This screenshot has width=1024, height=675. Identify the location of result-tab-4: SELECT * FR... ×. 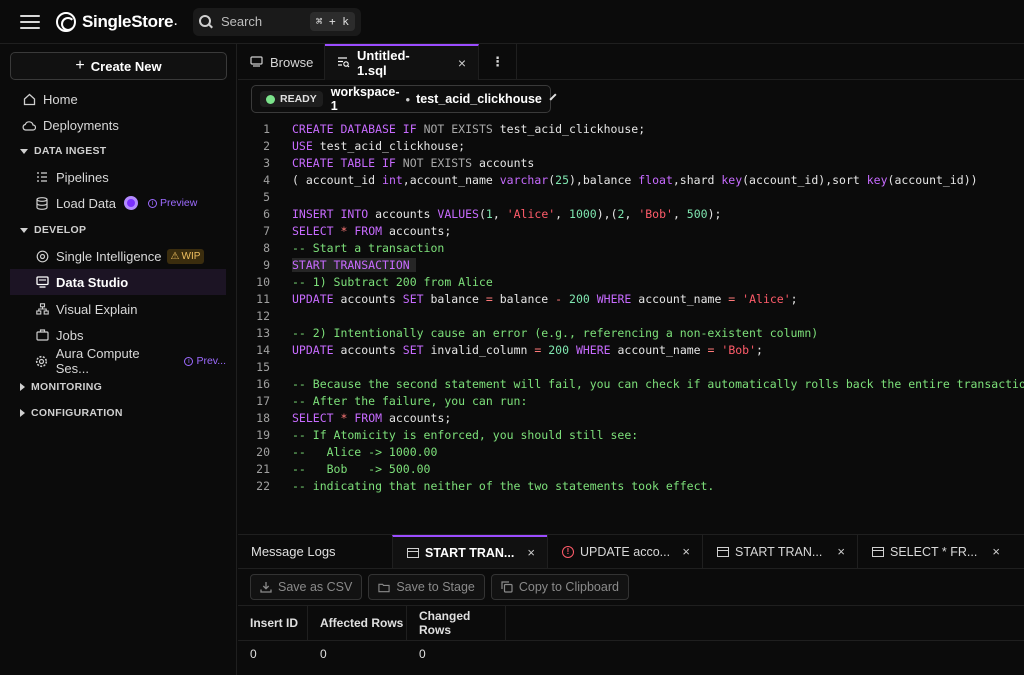
(934, 551).